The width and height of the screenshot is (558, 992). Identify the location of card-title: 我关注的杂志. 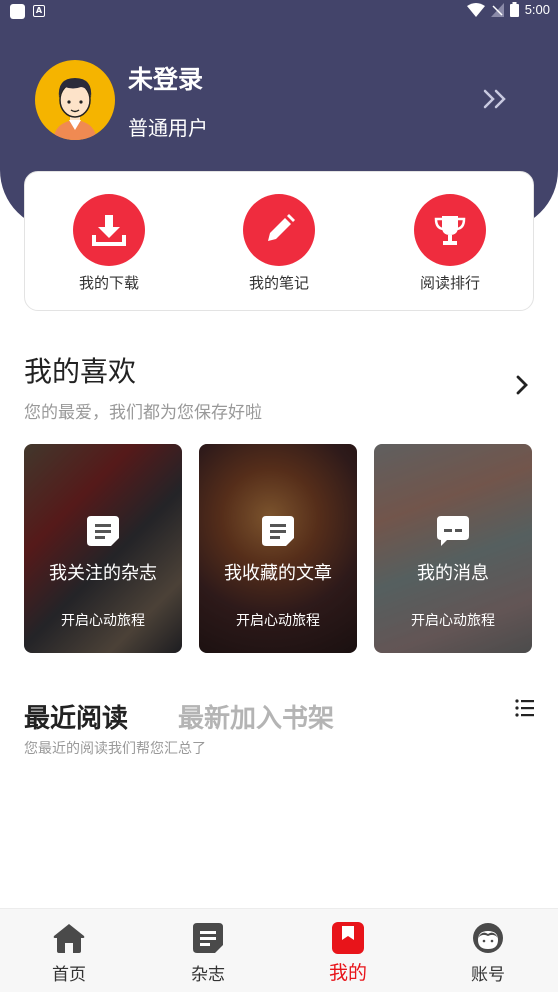
(103, 573).